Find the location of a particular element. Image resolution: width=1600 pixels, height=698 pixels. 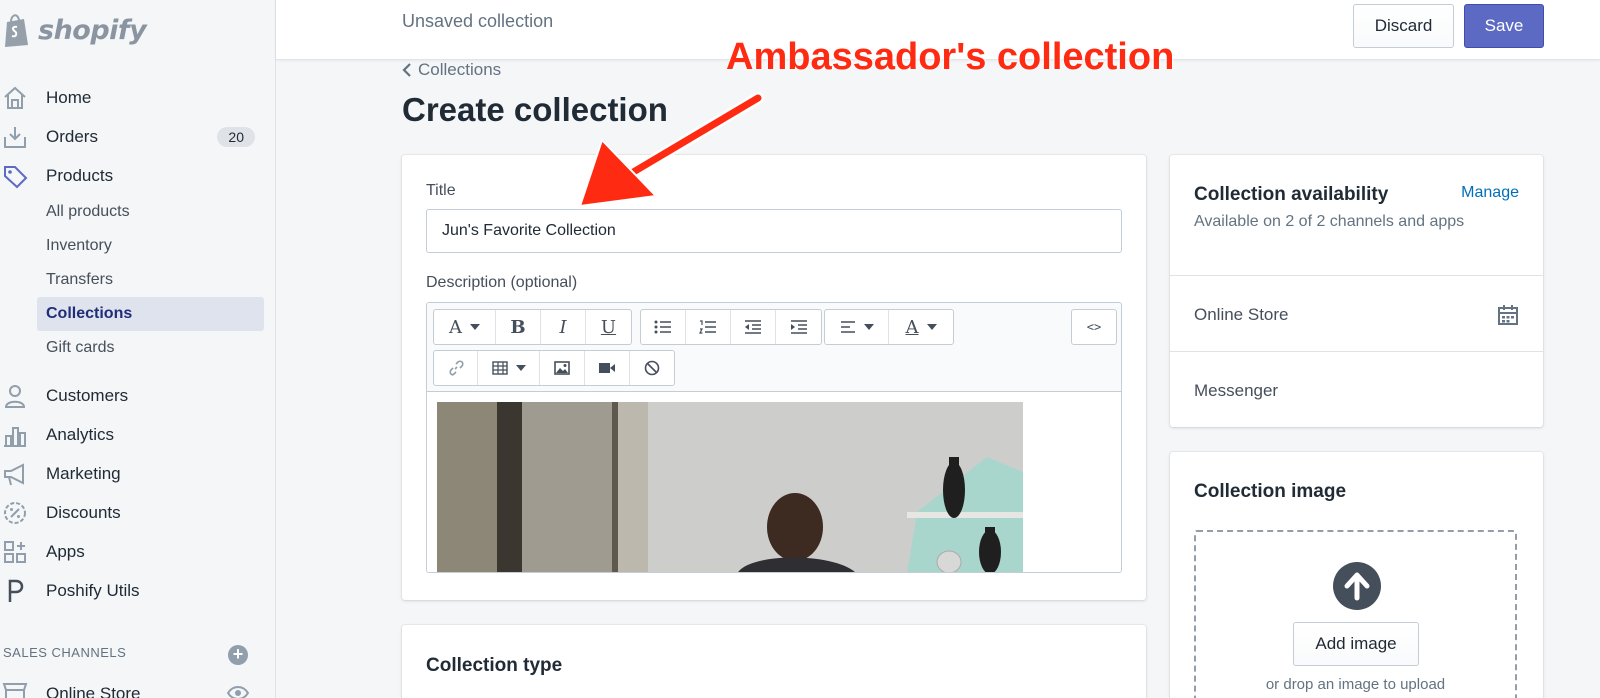

shopping-bag-icon is located at coordinates (16, 30).